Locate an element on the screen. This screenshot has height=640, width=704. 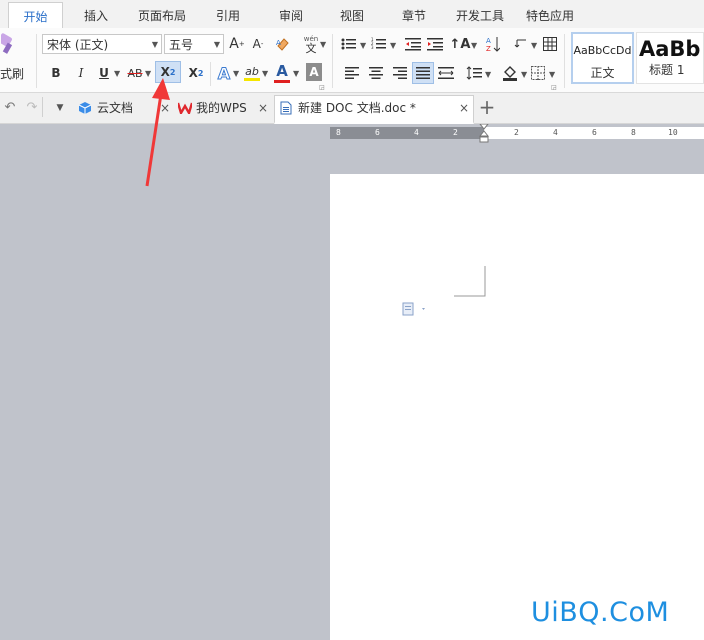
align-right-button is located at coordinates (400, 73).